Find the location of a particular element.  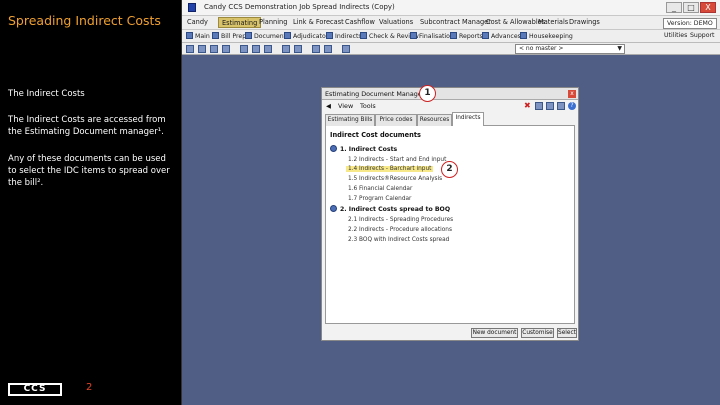

paste-icon is located at coordinates (268, 49).